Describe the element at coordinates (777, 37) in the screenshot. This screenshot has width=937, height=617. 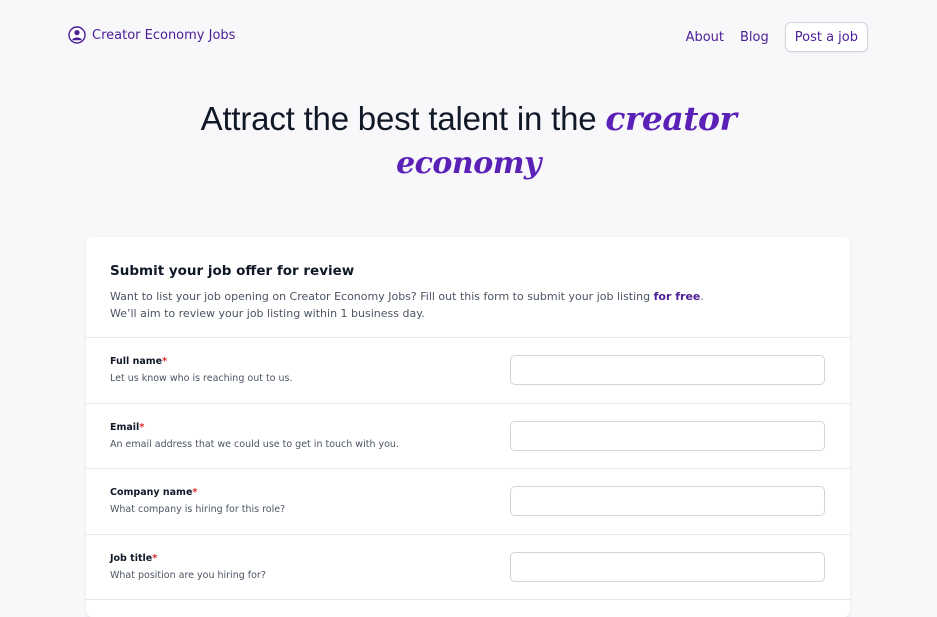
I see `nav-links: About Blog Post a job` at that location.